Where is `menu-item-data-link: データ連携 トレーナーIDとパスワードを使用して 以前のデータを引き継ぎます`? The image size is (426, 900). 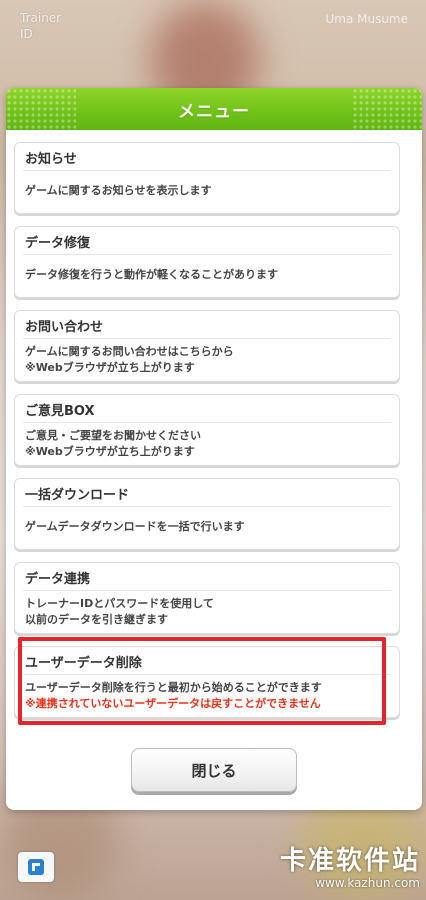 menu-item-data-link: データ連携 トレーナーIDとパスワードを使用して 以前のデータを引き継ぎます is located at coordinates (207, 598).